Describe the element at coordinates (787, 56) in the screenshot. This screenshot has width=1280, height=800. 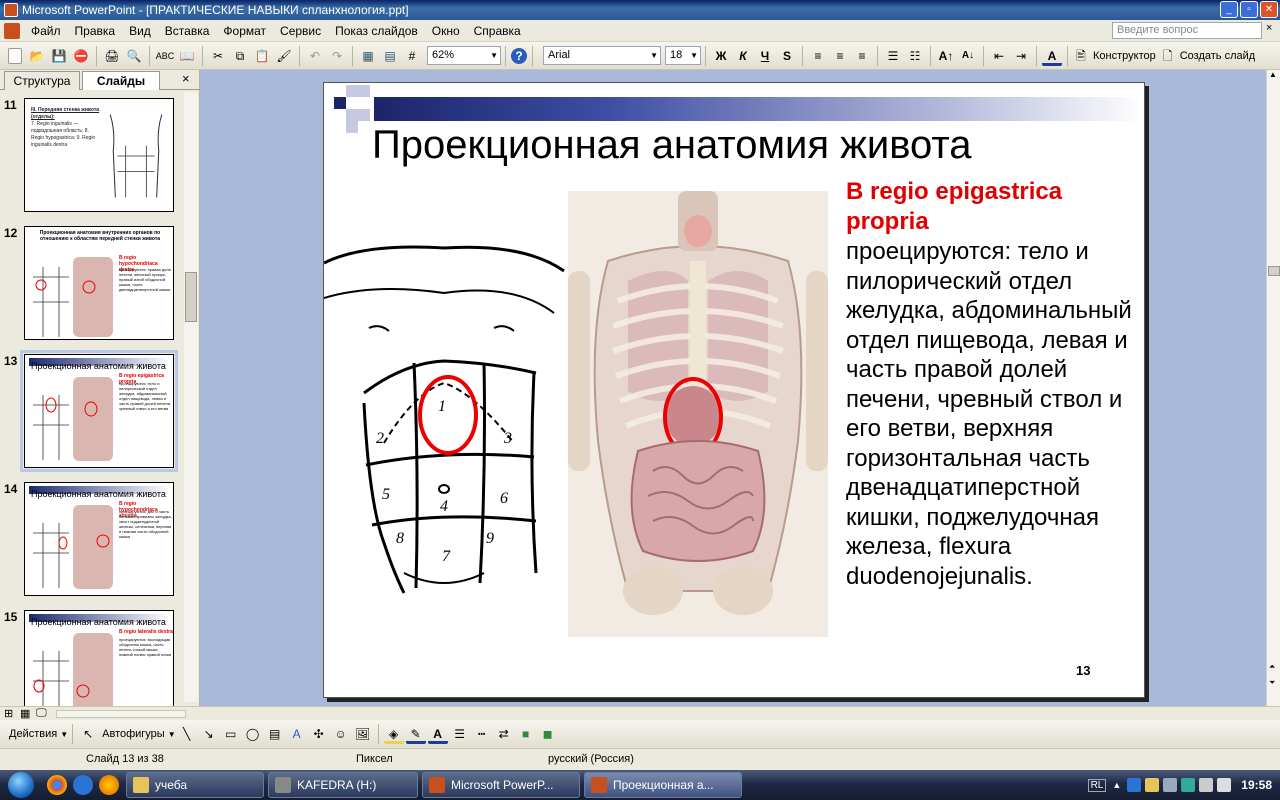
I see `shadow-button: S` at that location.